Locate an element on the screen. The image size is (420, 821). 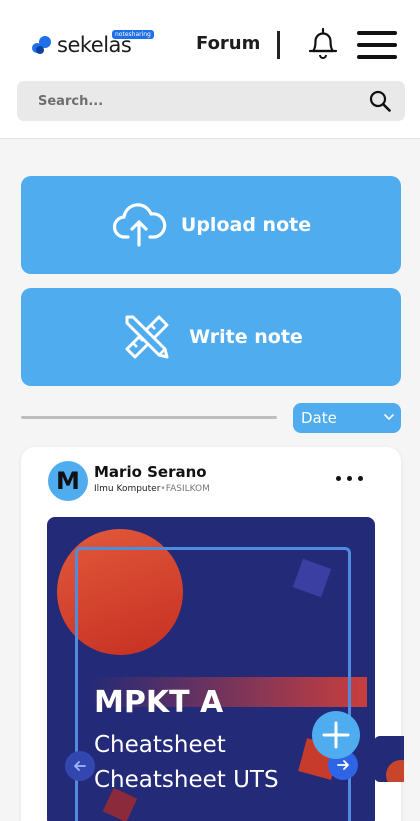
search-icon is located at coordinates (380, 101).